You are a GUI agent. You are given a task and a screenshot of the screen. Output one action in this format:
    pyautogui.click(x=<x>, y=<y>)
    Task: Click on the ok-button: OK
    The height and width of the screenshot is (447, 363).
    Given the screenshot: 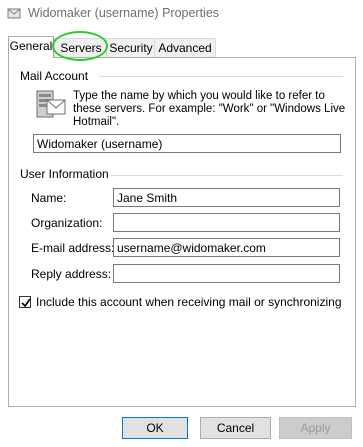 What is the action you would take?
    pyautogui.click(x=155, y=428)
    